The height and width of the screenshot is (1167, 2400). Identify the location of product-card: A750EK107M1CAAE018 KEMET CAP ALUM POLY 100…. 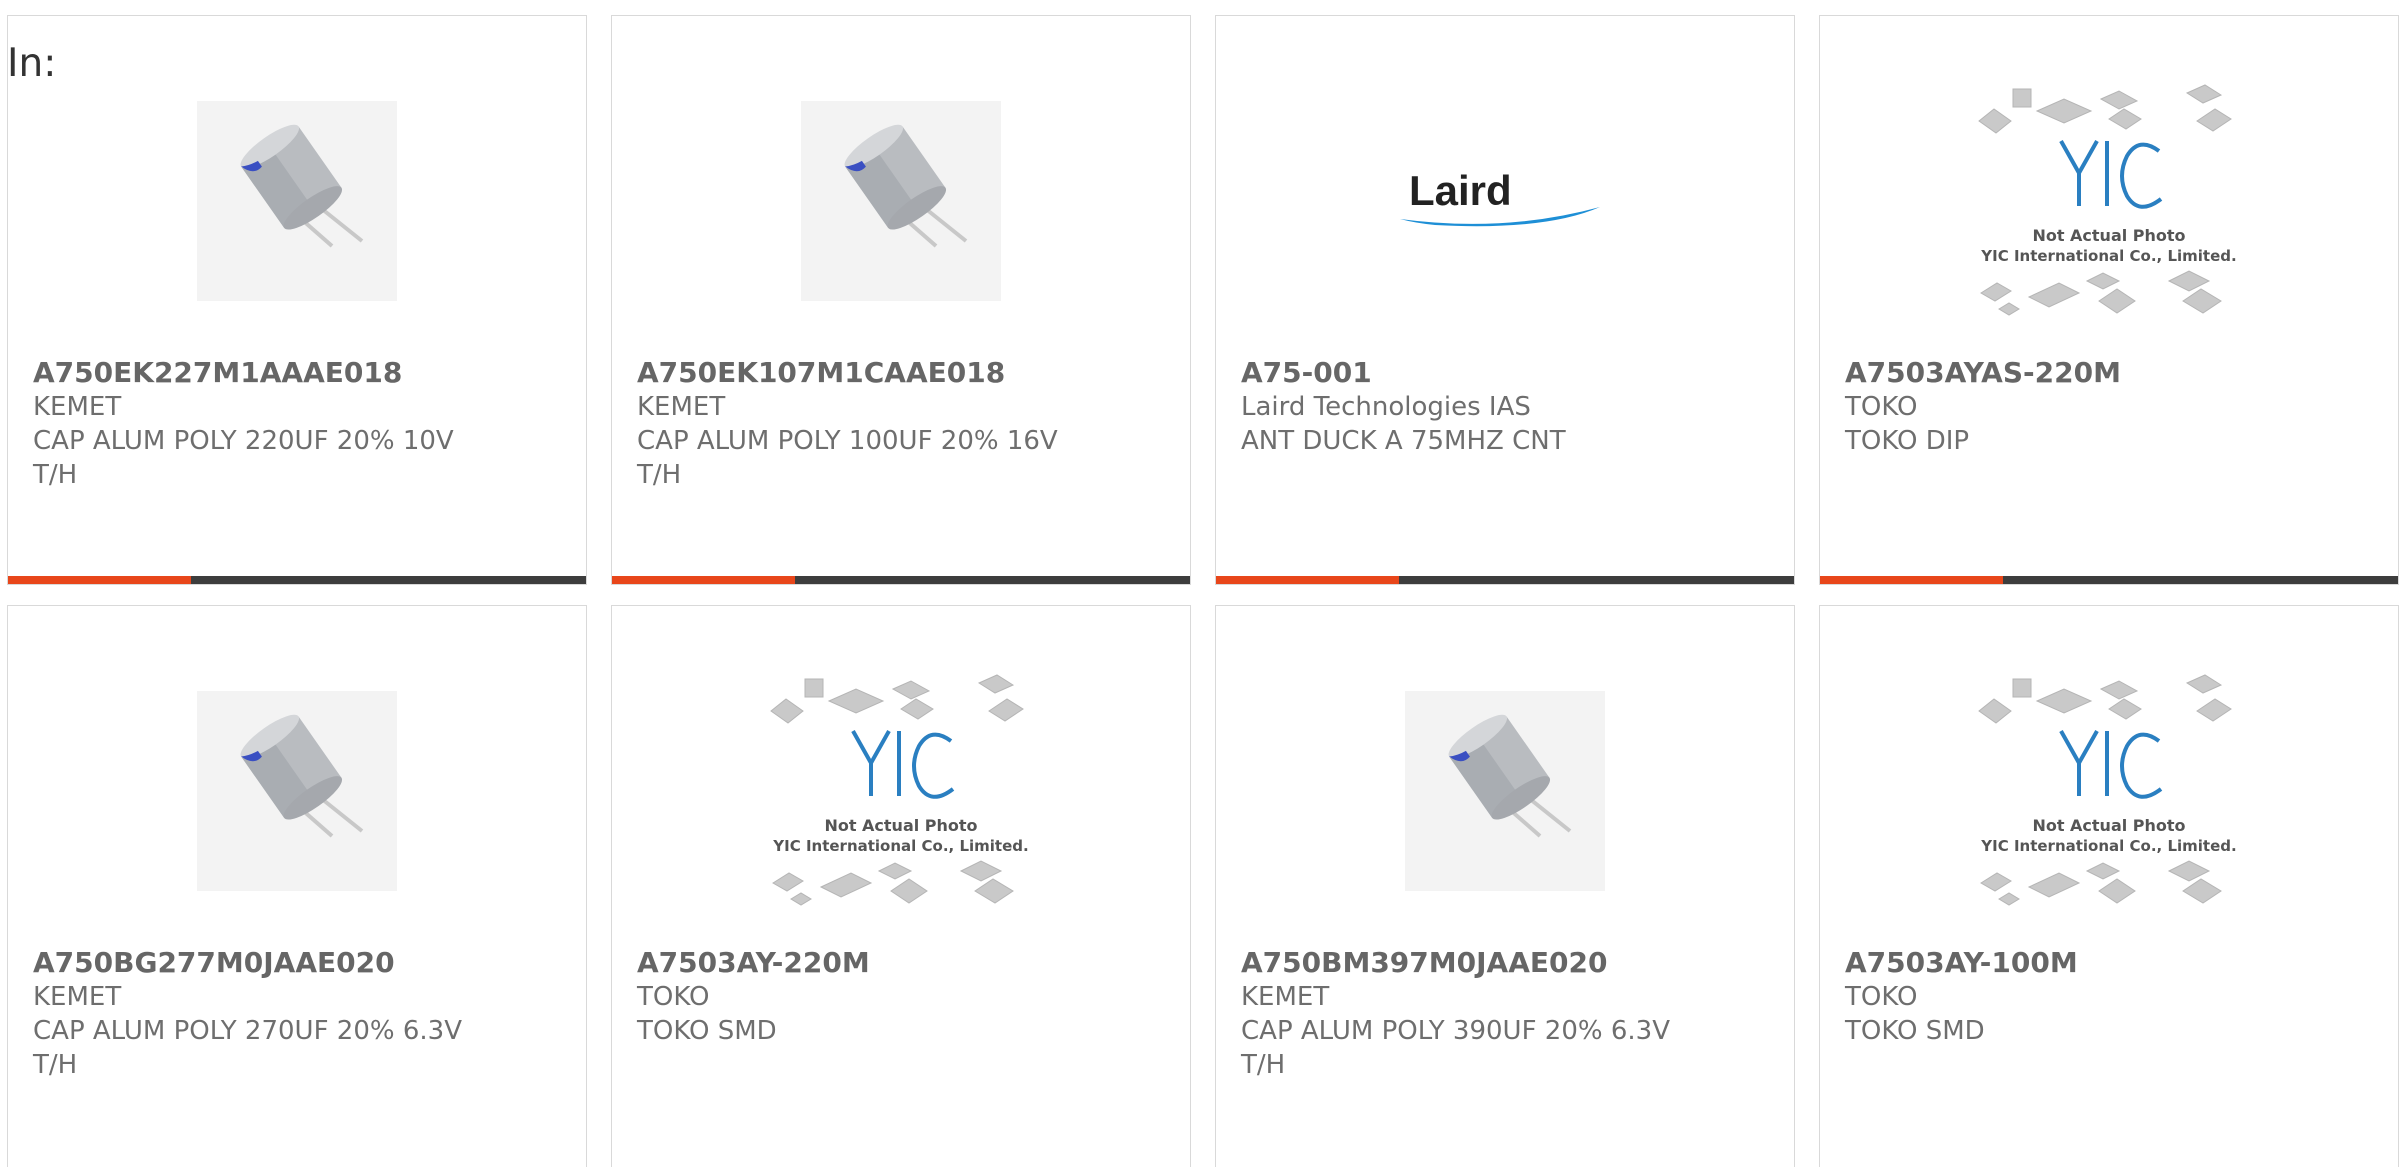
(901, 300).